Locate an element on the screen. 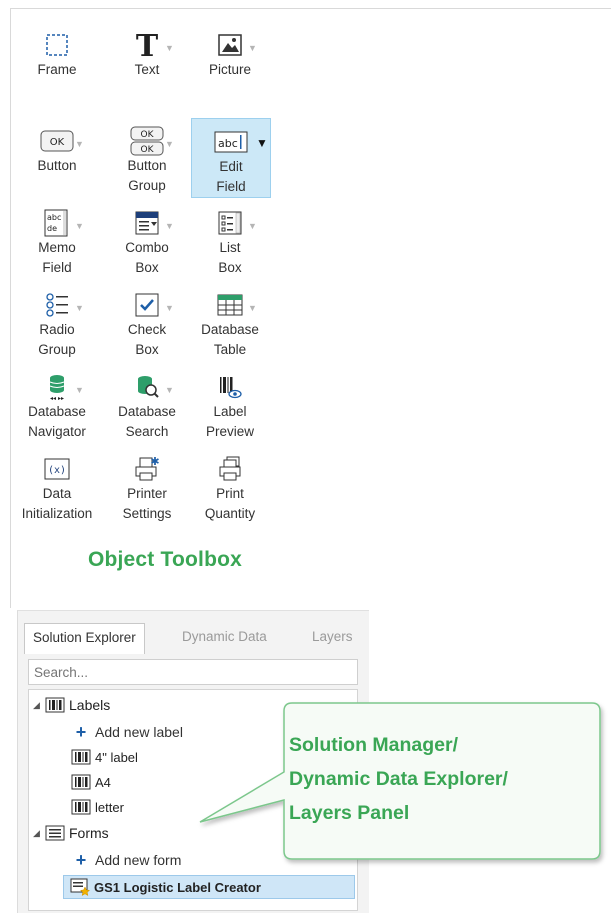  database-search-icon is located at coordinates (147, 387).